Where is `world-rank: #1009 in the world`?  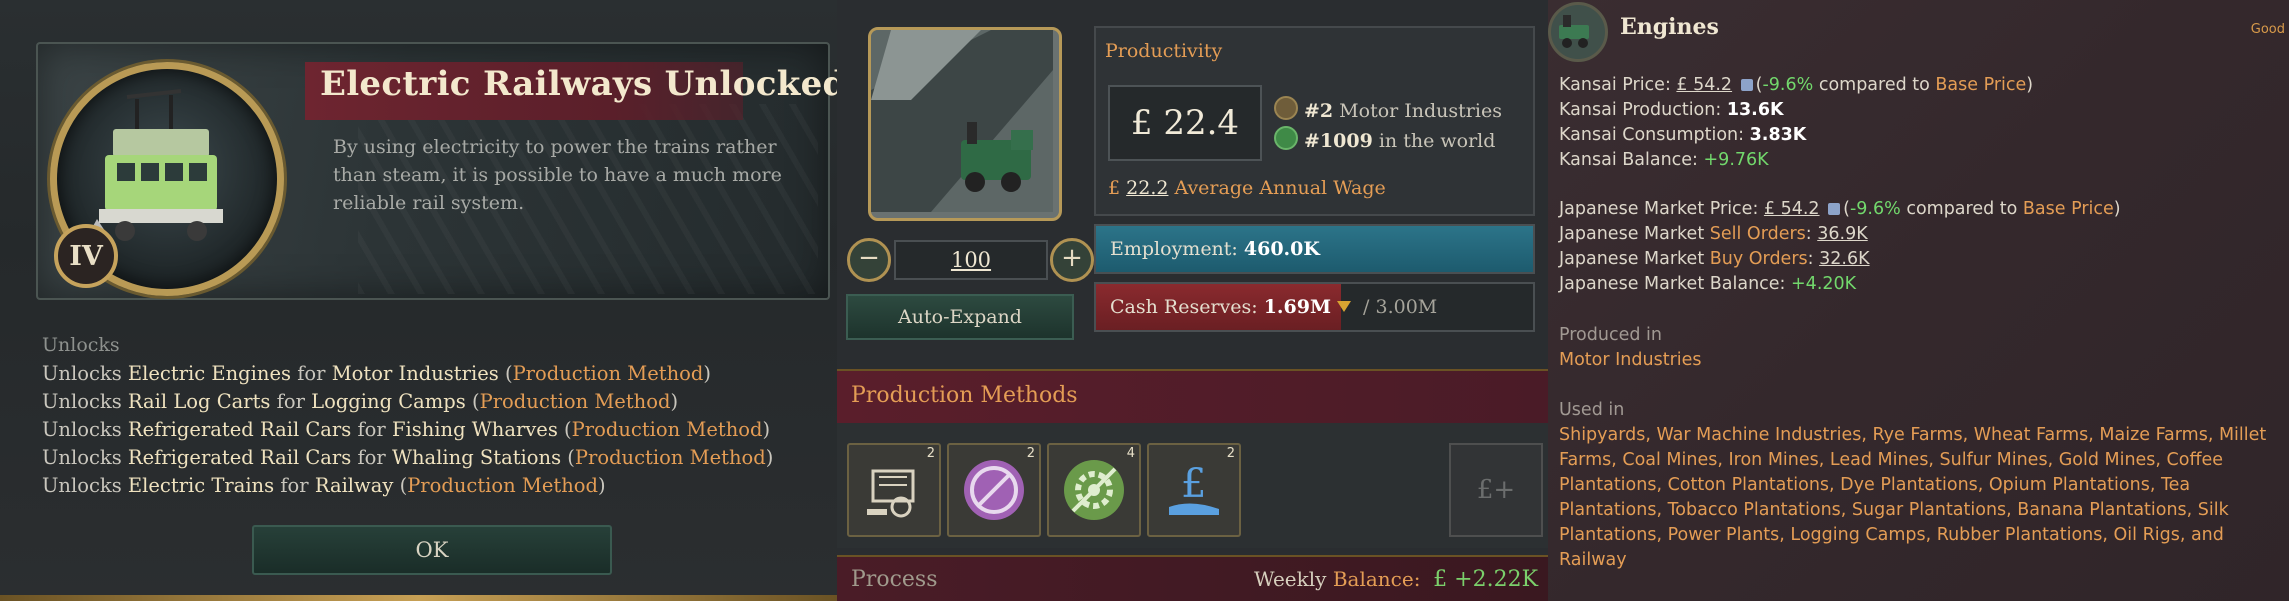
world-rank: #1009 in the world is located at coordinates (1384, 139).